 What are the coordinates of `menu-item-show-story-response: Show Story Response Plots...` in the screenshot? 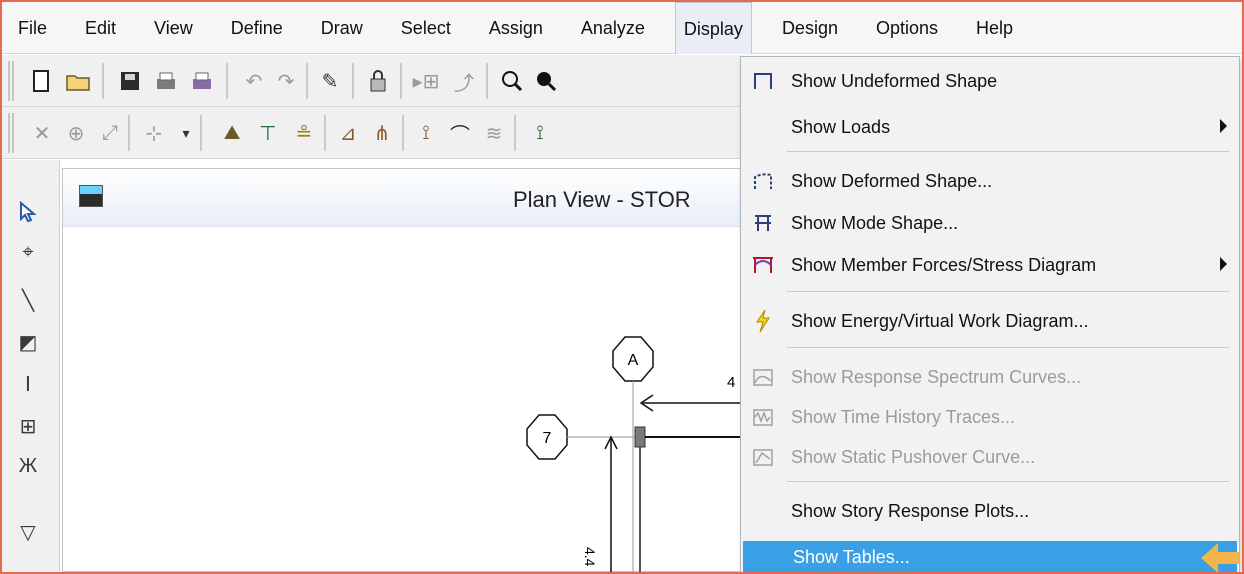 It's located at (990, 511).